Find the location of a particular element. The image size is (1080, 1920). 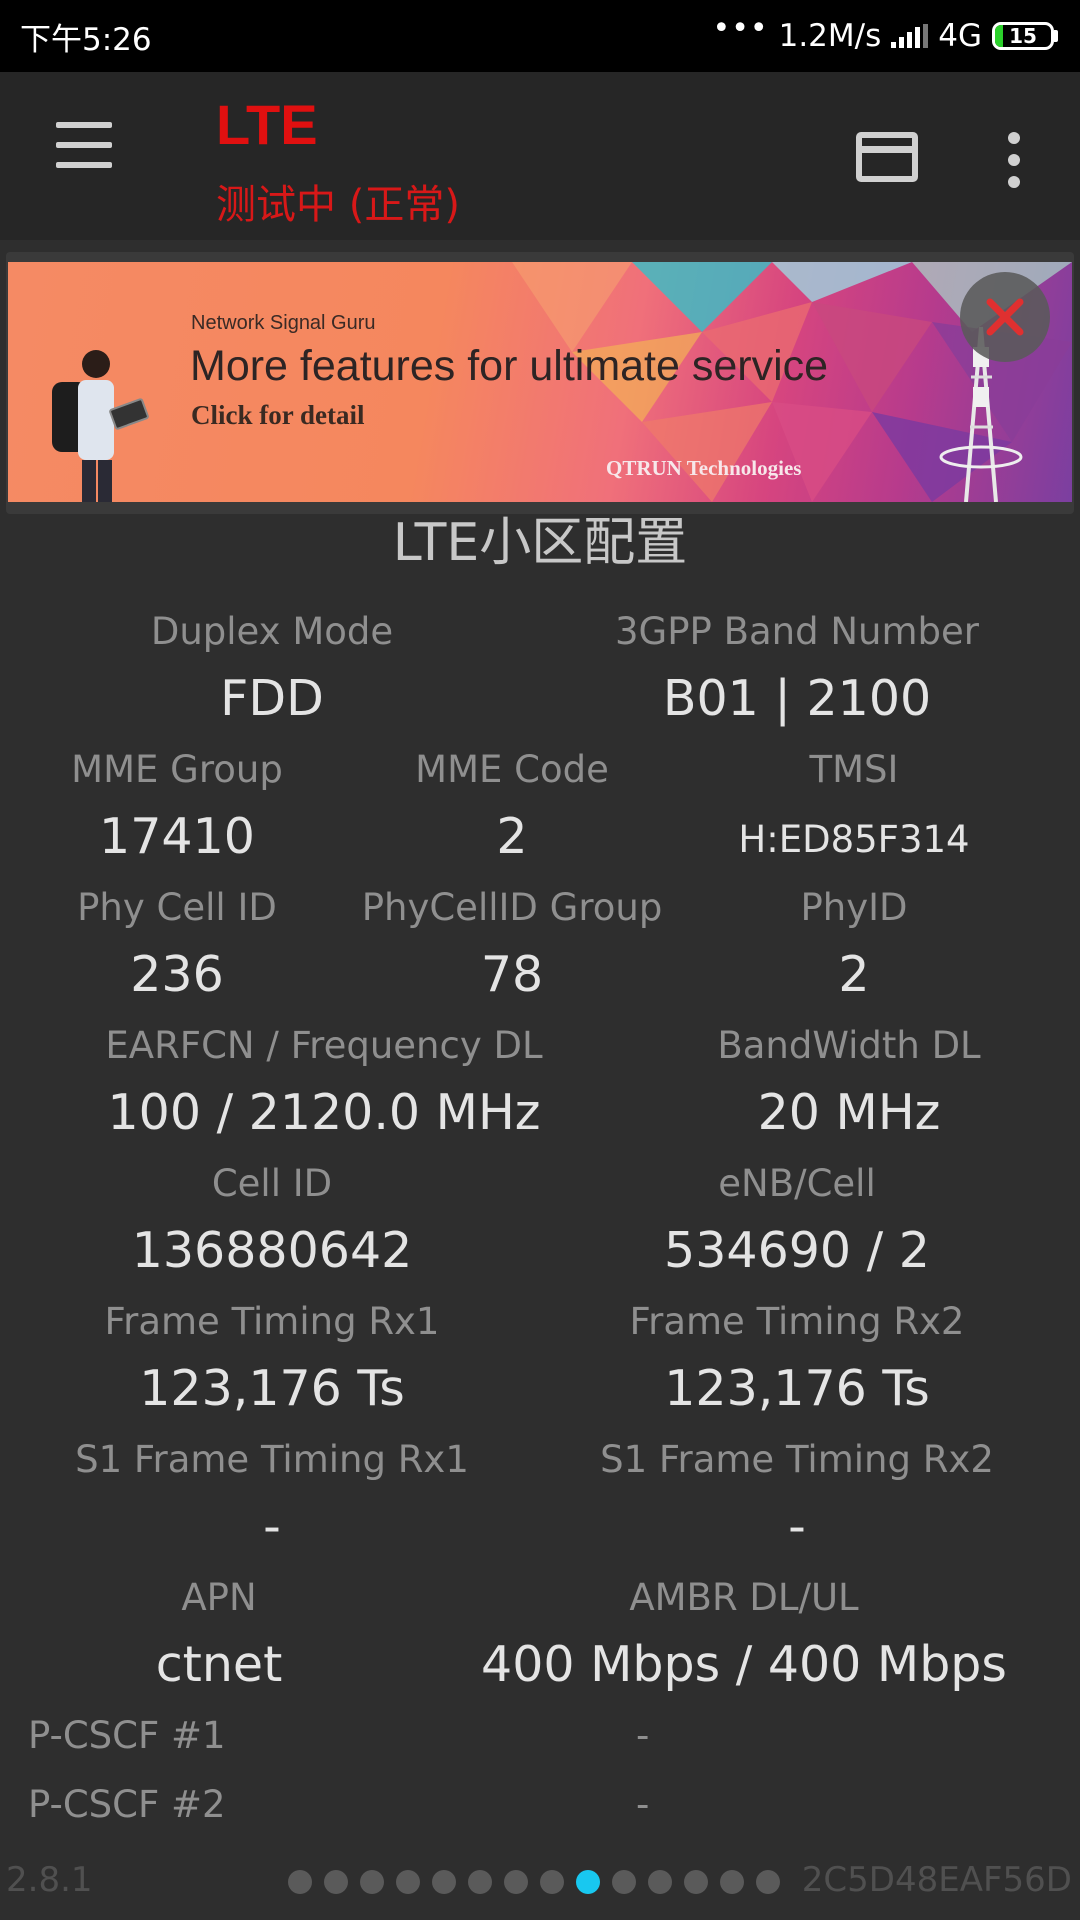

status-icons: ••• 1.2M/s 4G 15 is located at coordinates (885, 32).